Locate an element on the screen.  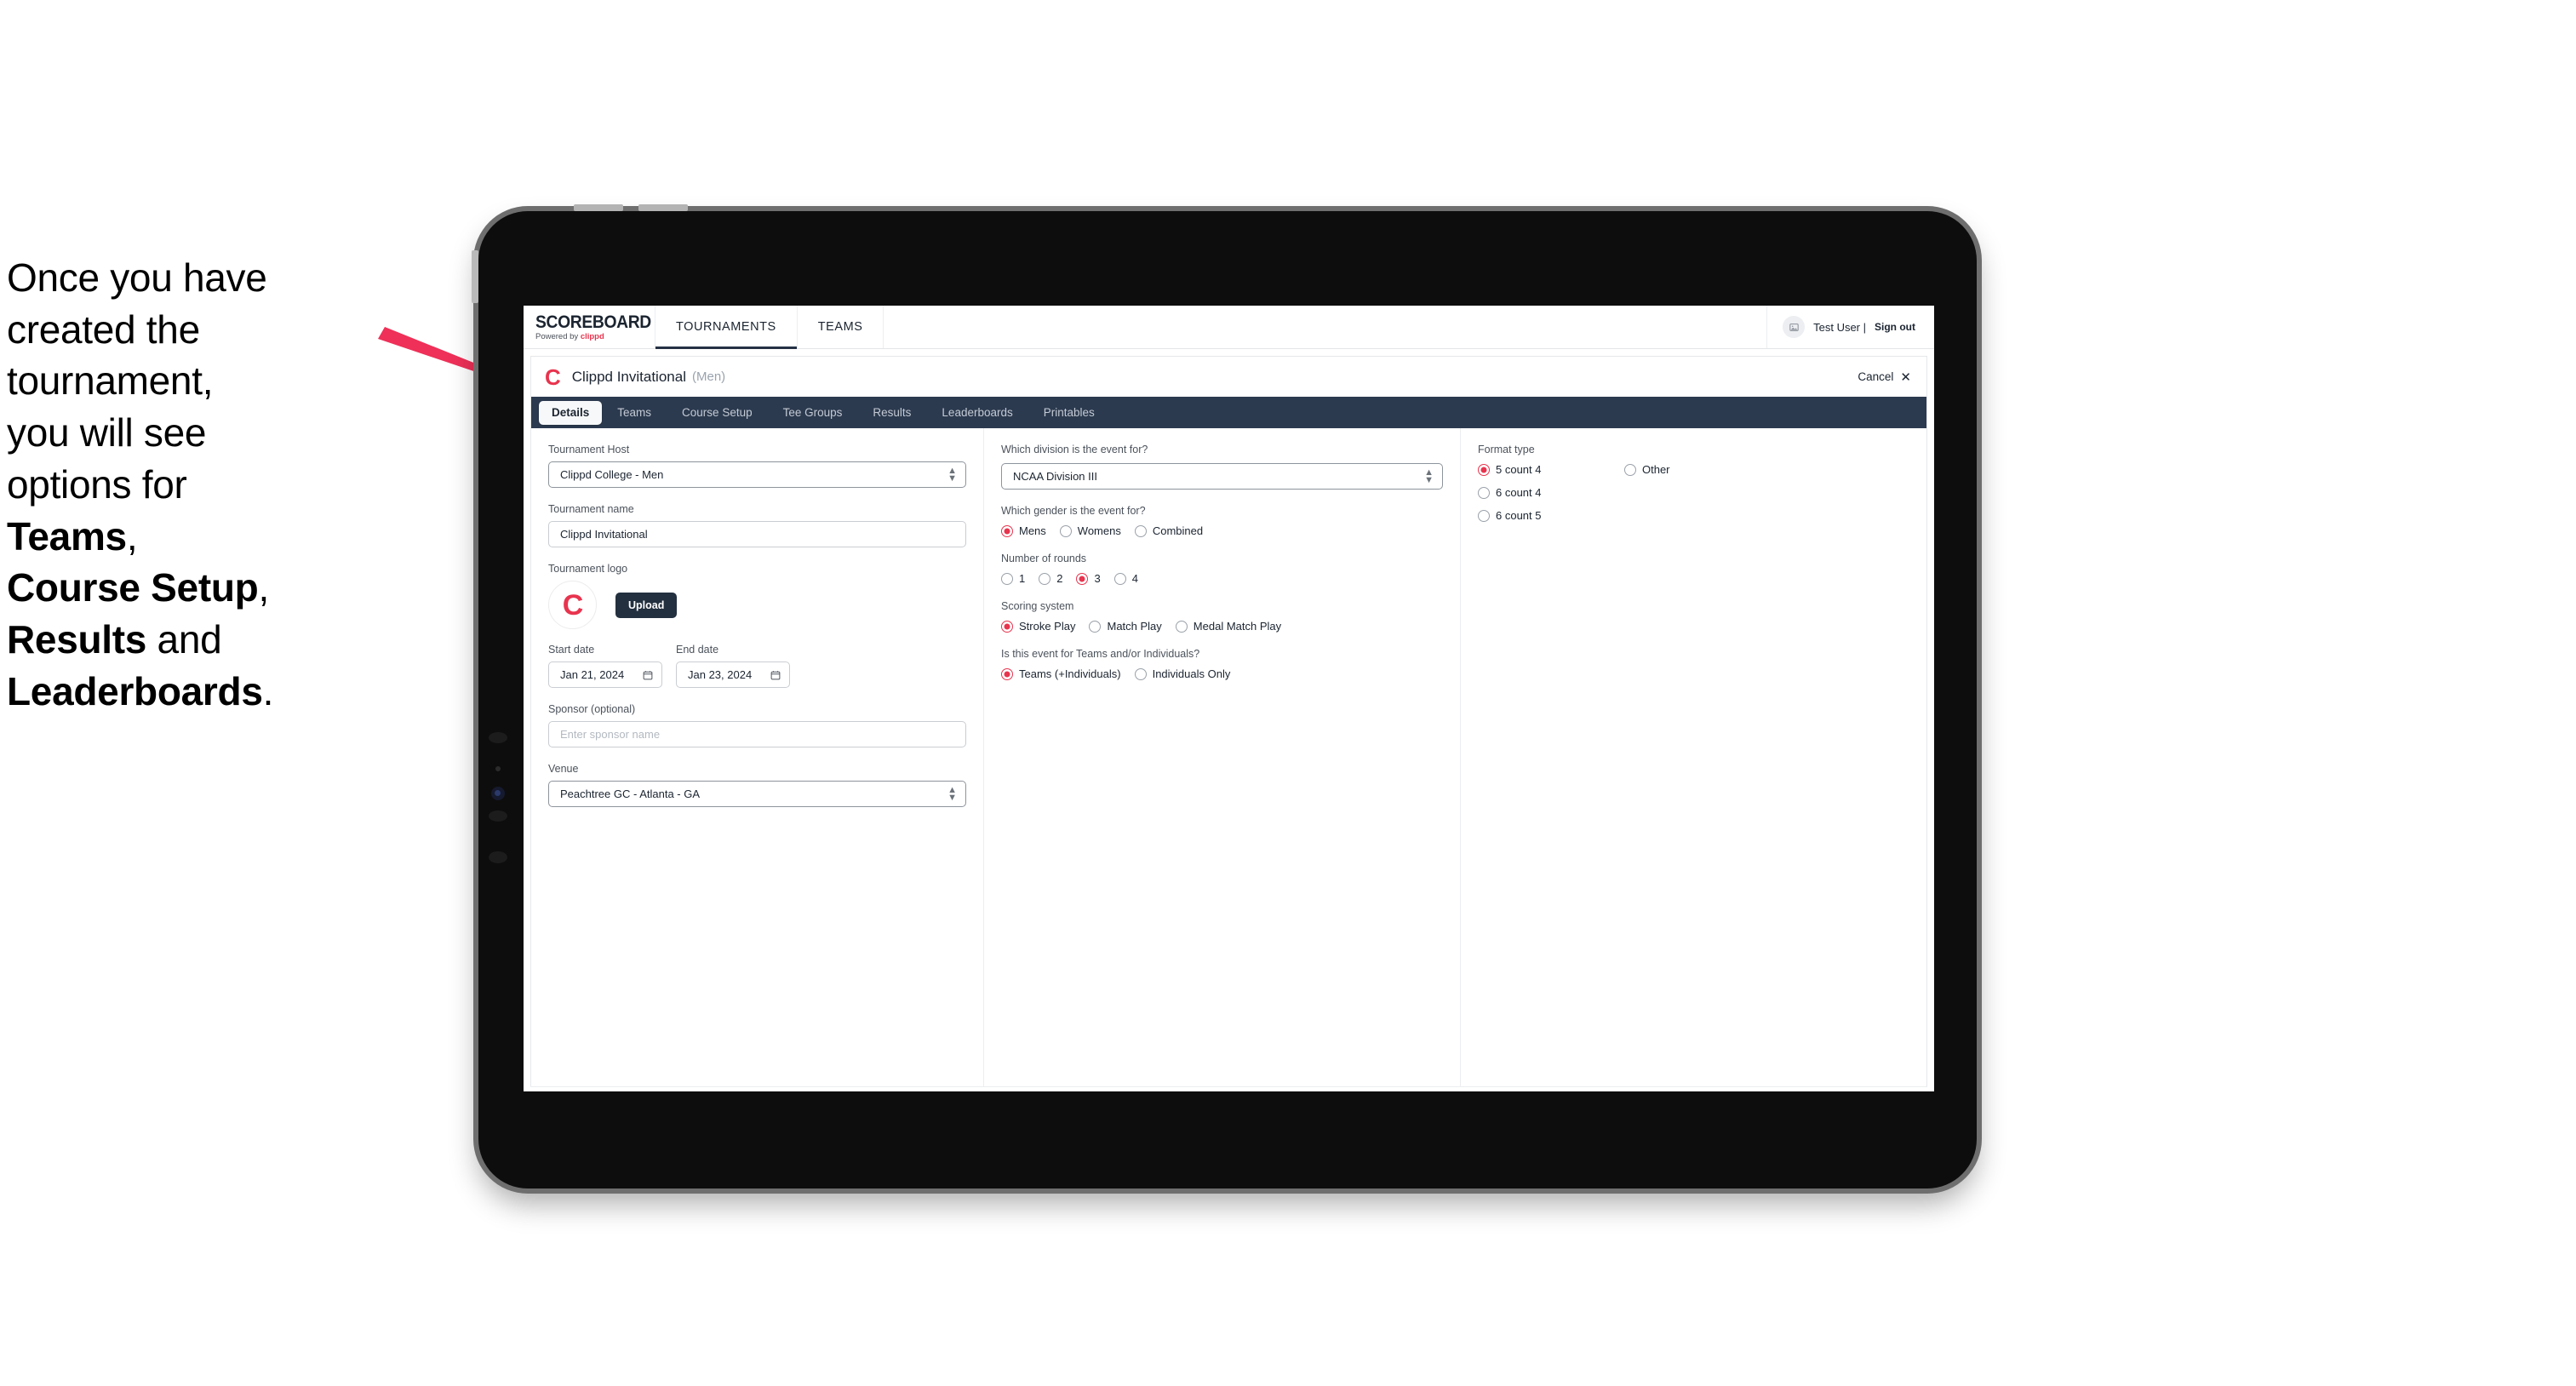
tournament-host-label: Tournament Host is located at coordinates (589, 449).